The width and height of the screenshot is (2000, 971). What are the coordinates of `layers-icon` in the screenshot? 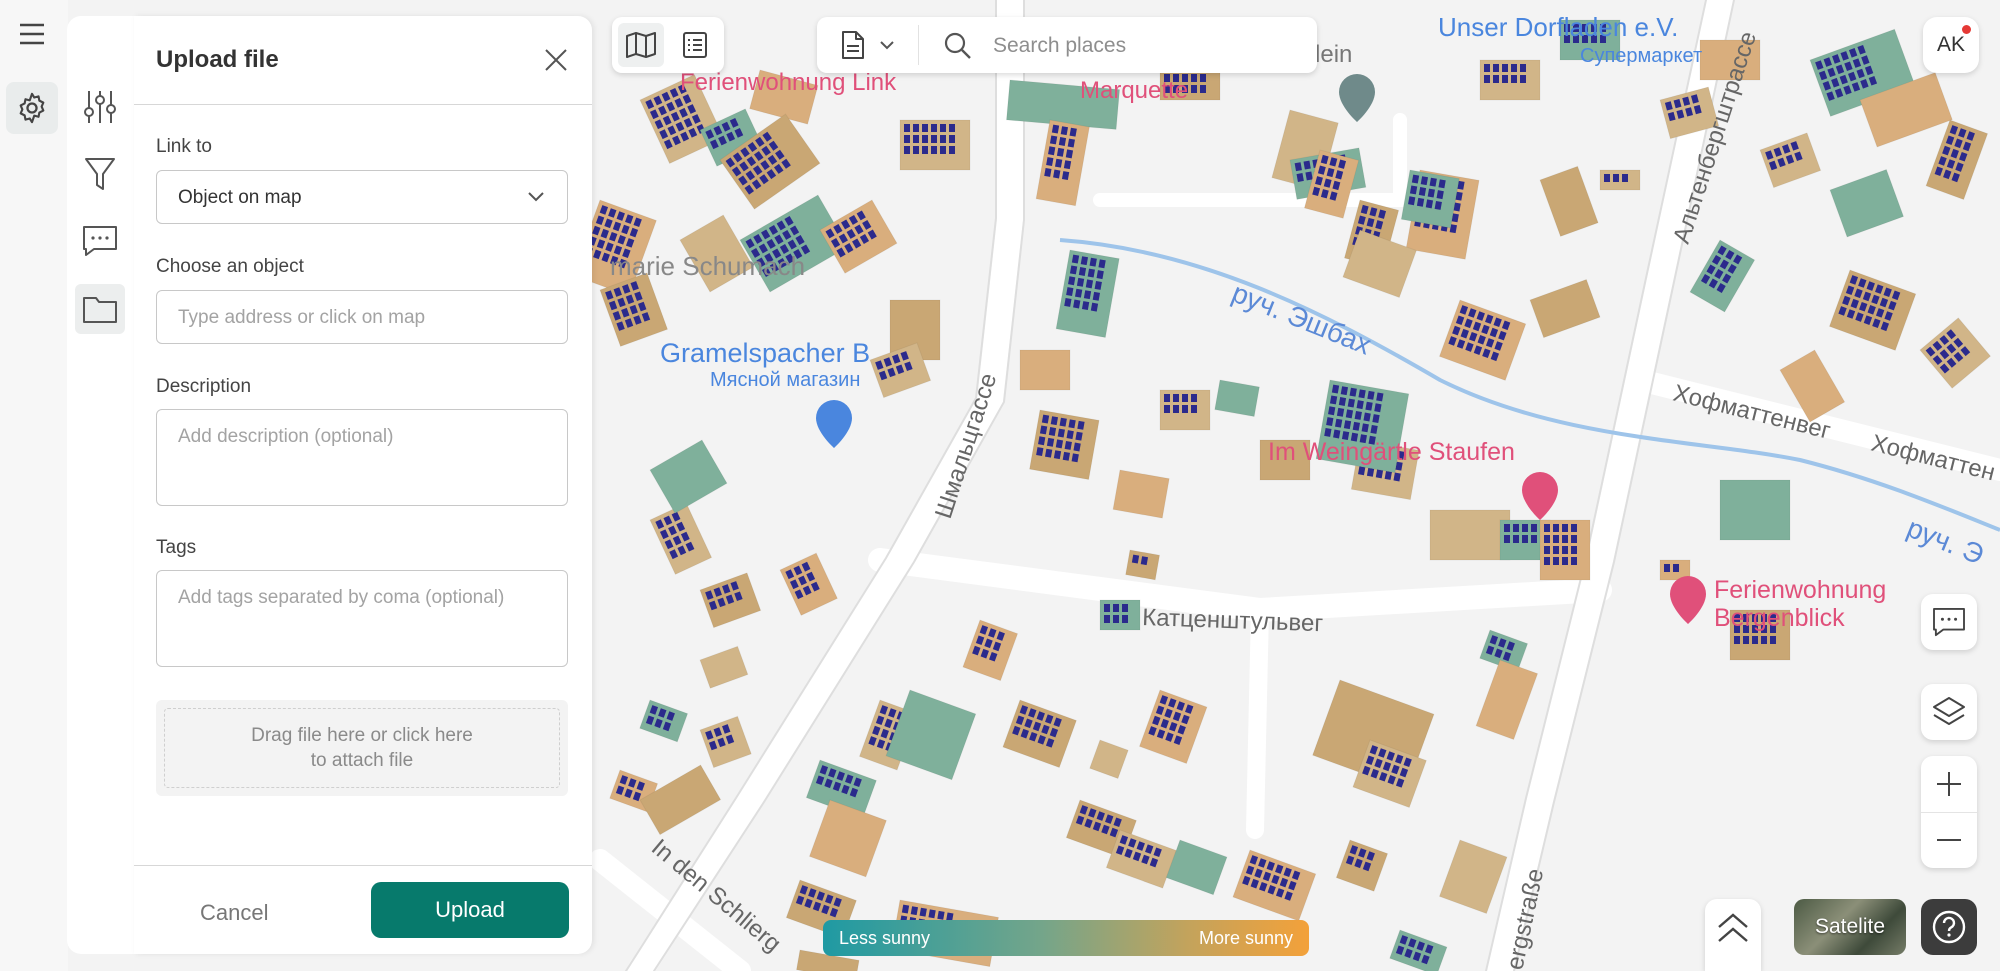 It's located at (1949, 711).